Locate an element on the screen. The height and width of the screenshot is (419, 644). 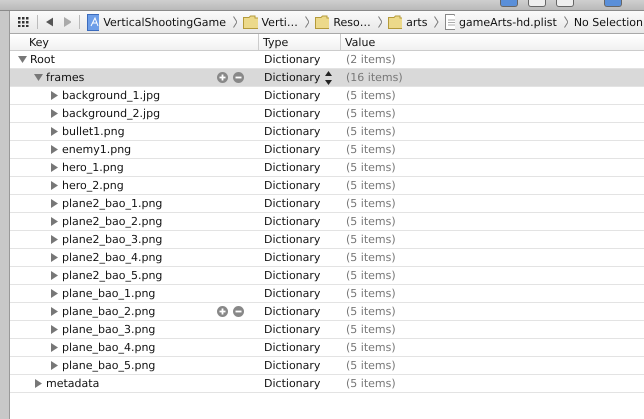
key-text: hero_1.png is located at coordinates (93, 167).